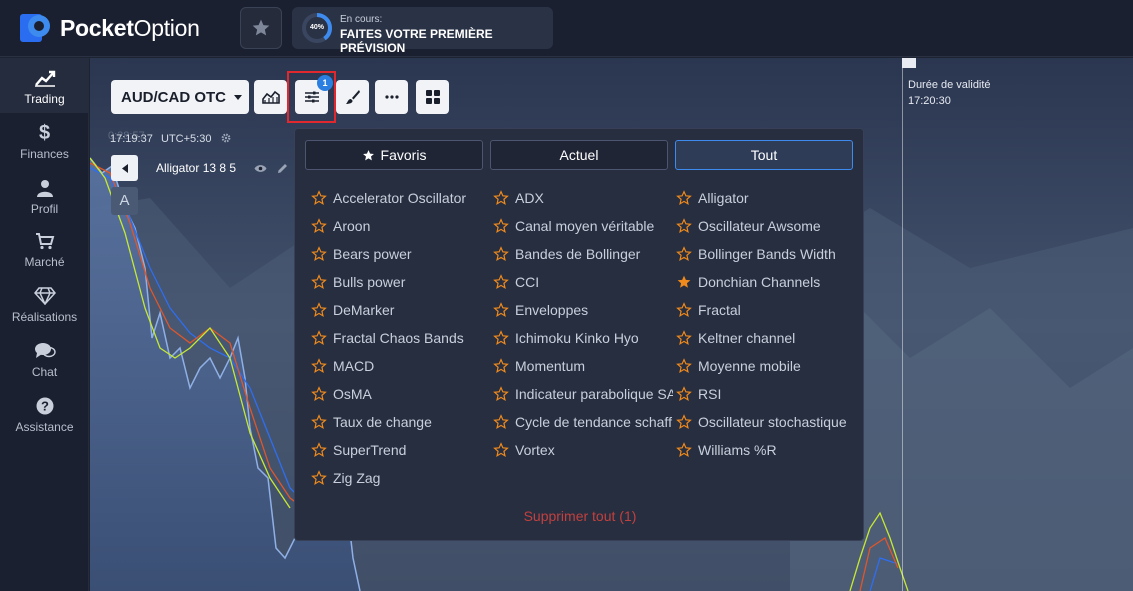  I want to click on indicator-item: Fractal, so click(766, 310).